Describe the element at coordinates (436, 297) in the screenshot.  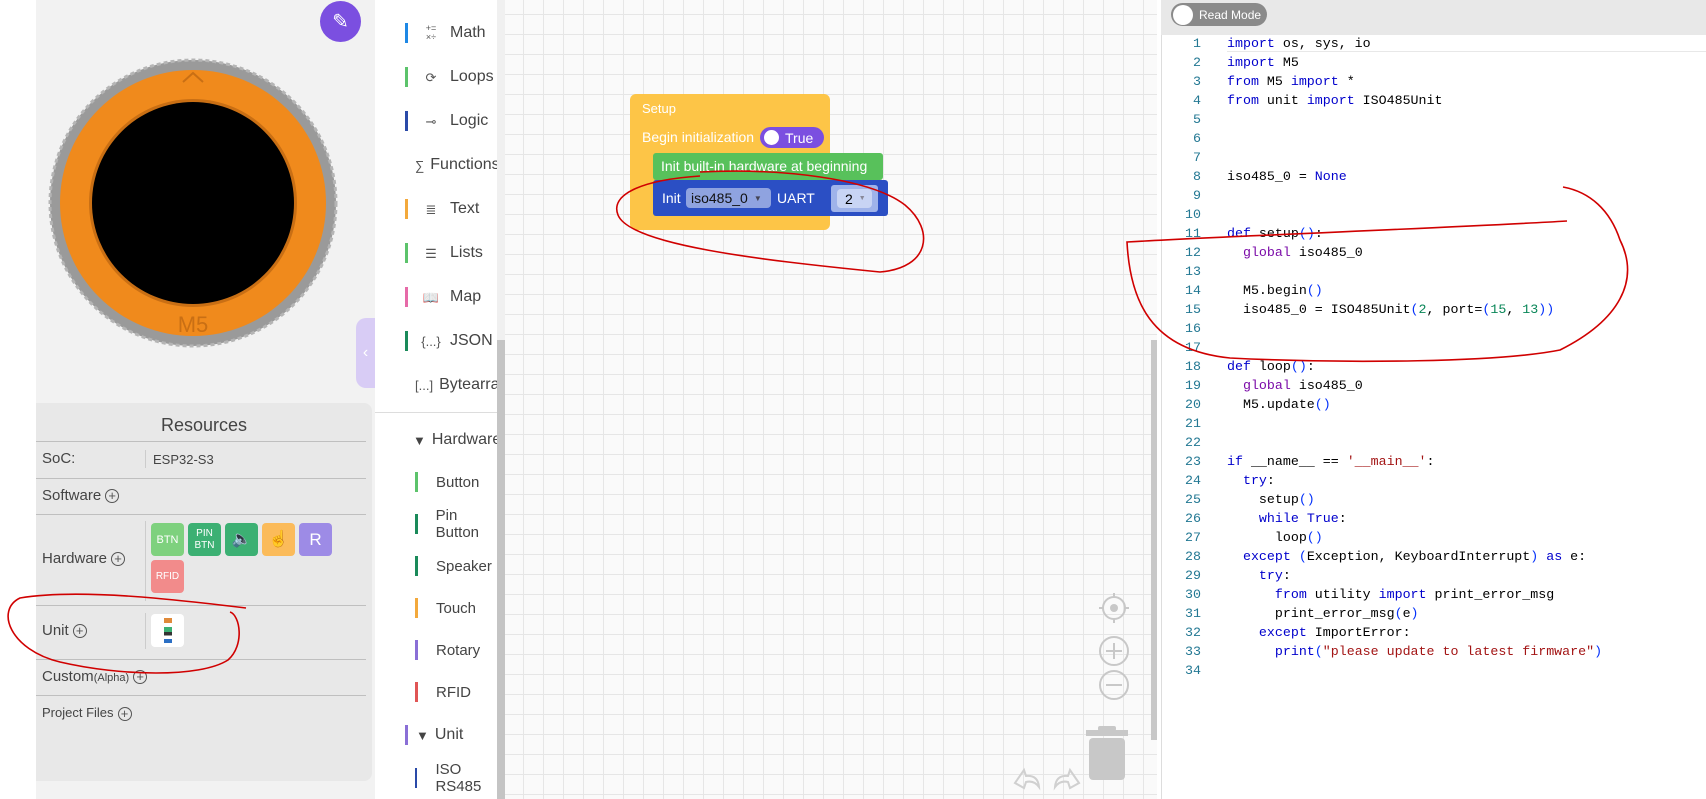
I see `category-map: 📖 Map` at that location.